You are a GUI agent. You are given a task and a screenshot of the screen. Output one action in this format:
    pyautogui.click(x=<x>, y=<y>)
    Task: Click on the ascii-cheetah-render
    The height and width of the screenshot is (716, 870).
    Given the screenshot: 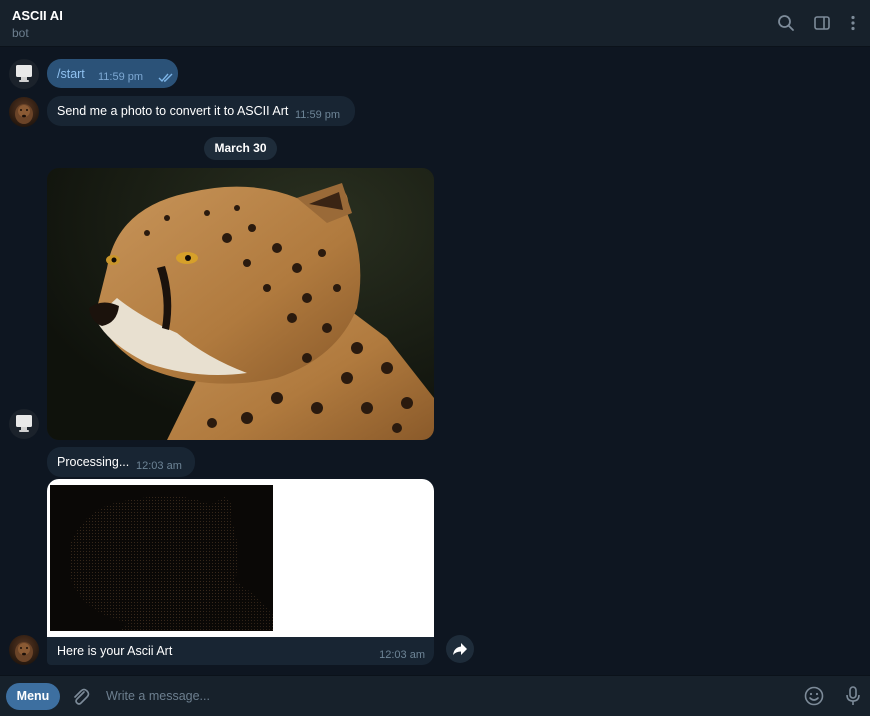 What is the action you would take?
    pyautogui.click(x=161, y=558)
    